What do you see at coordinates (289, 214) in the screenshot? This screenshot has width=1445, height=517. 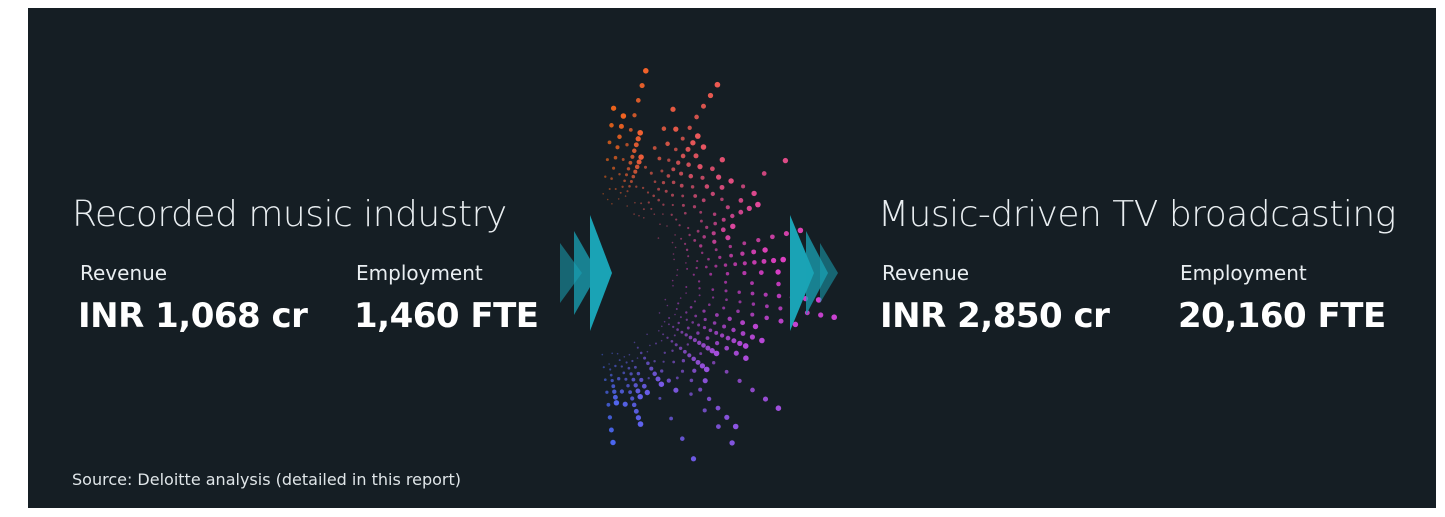 I see `left-section-title: Recorded music industry` at bounding box center [289, 214].